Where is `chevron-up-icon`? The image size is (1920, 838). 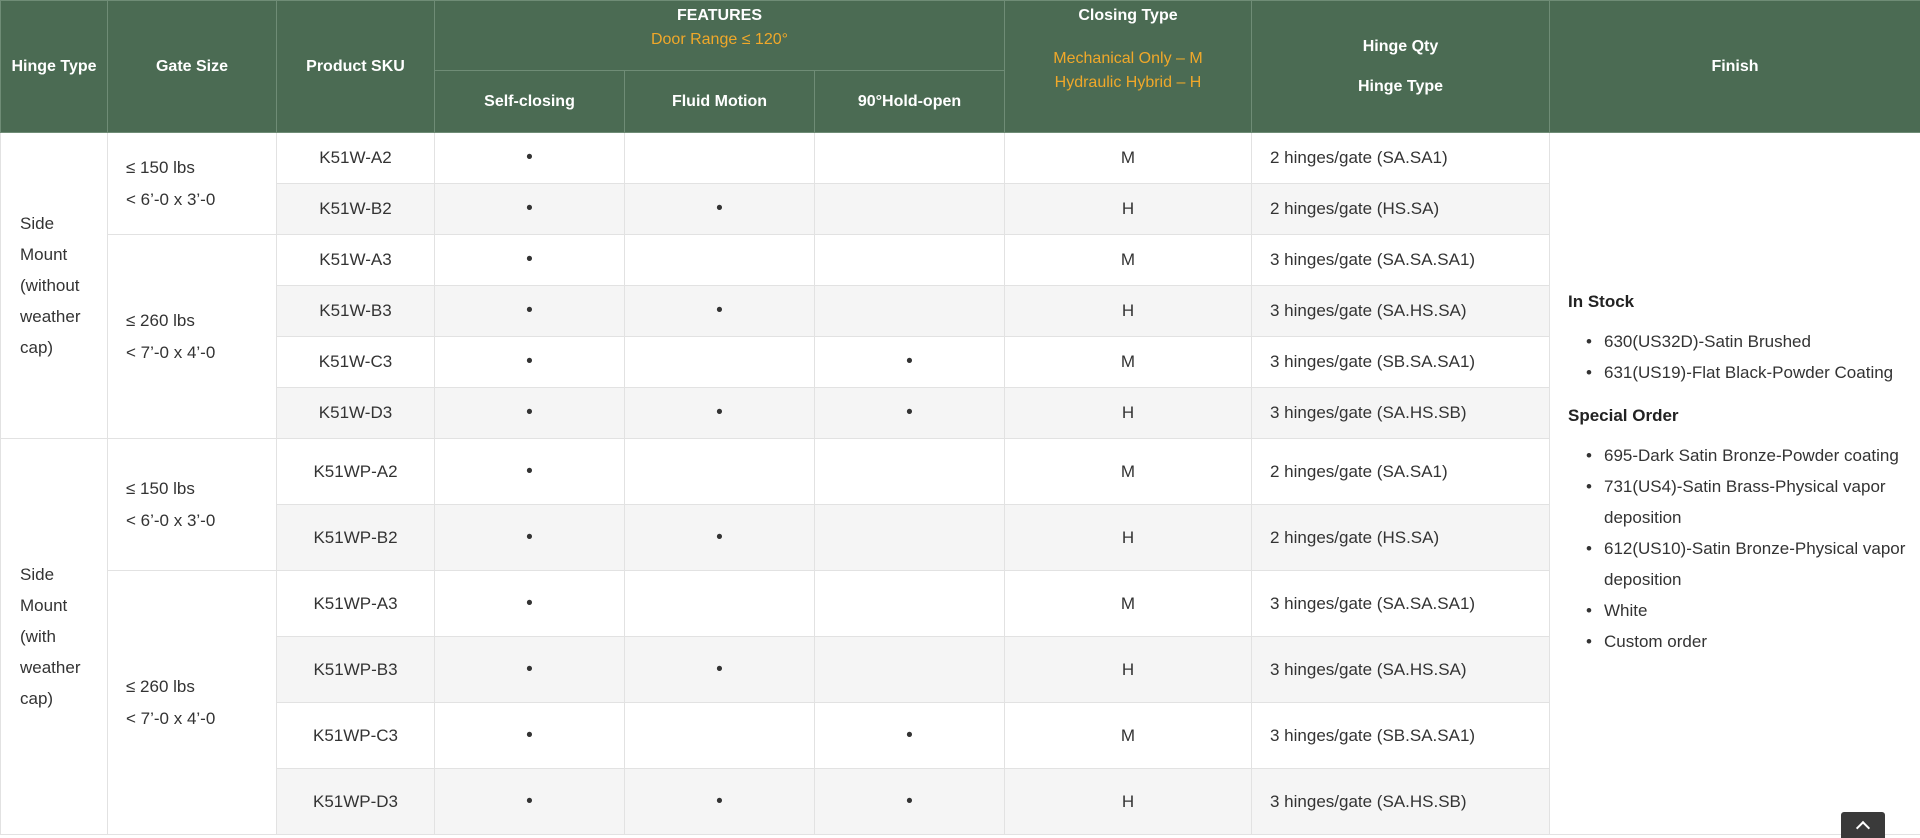 chevron-up-icon is located at coordinates (1863, 828).